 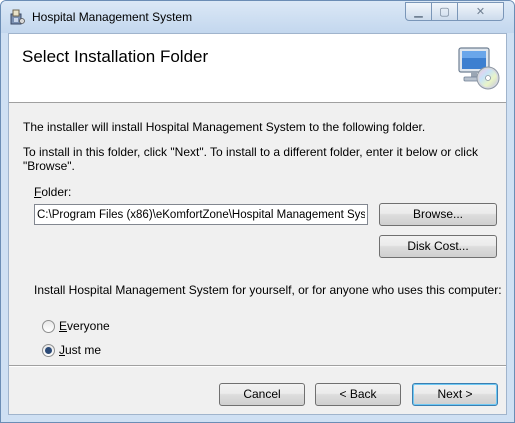 I want to click on everyone-radio-label: Everyone, so click(x=84, y=326).